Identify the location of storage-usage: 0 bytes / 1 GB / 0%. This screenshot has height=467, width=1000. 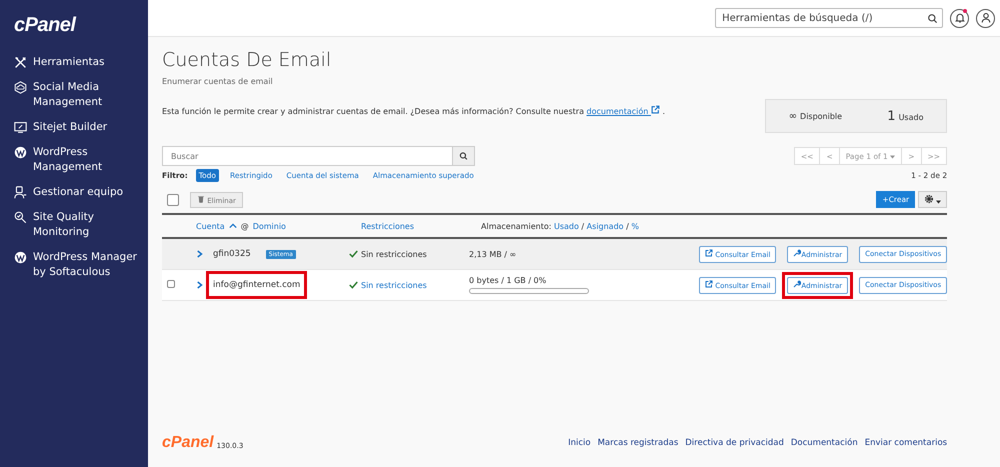
(508, 280).